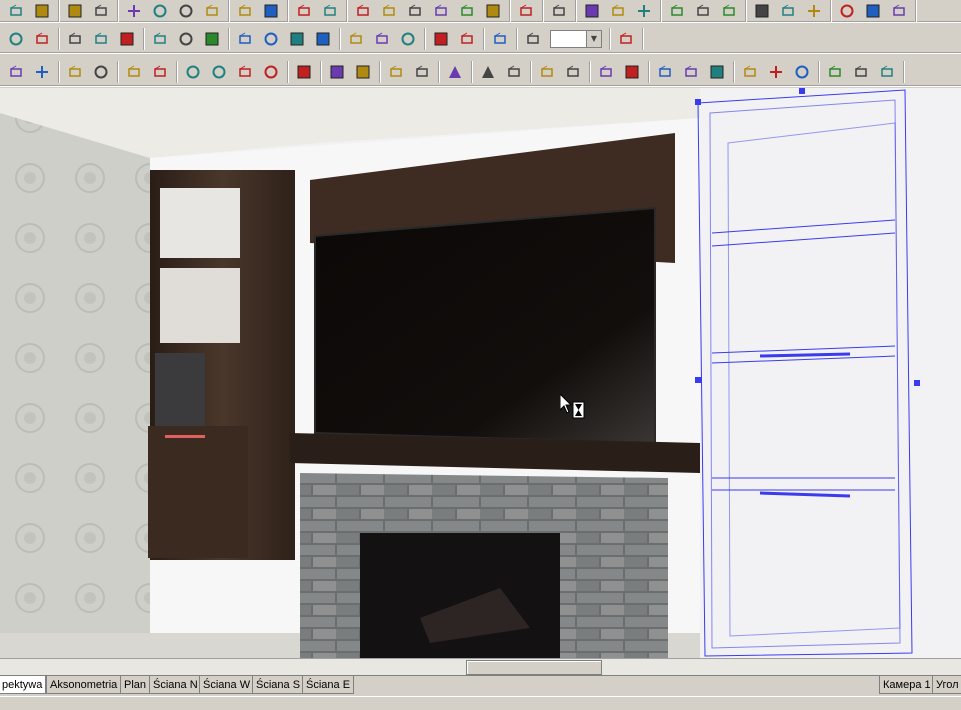  Describe the element at coordinates (873, 11) in the screenshot. I see `grid-b-button` at that location.